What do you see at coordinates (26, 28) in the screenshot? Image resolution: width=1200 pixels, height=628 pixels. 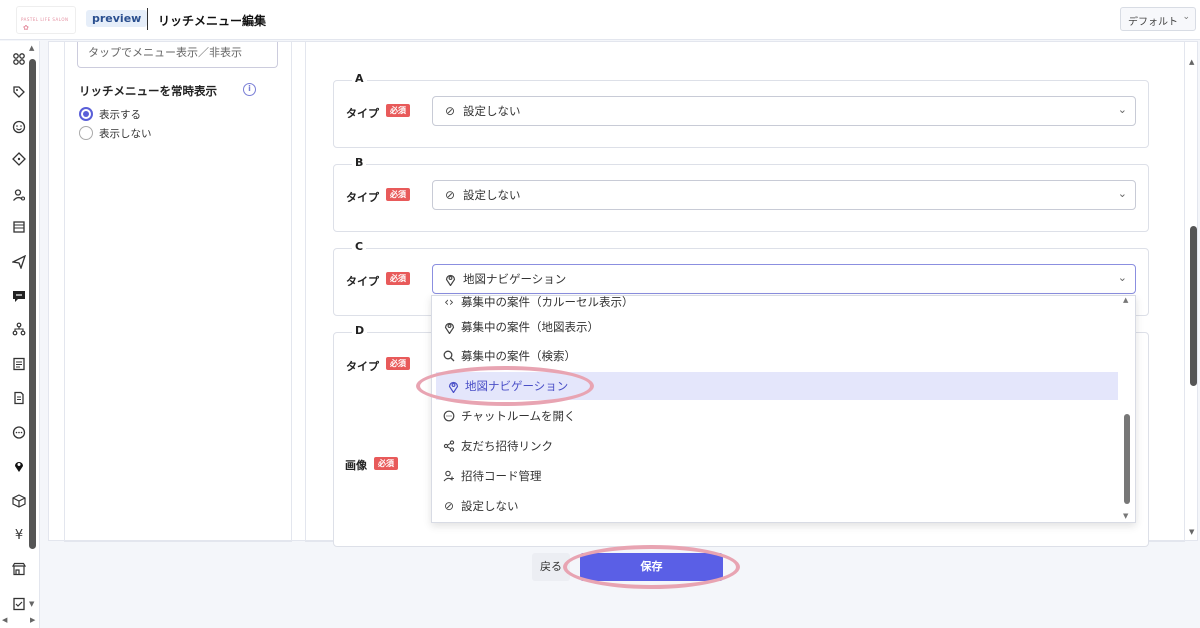 I see `logo-flower-icon: ✿` at bounding box center [26, 28].